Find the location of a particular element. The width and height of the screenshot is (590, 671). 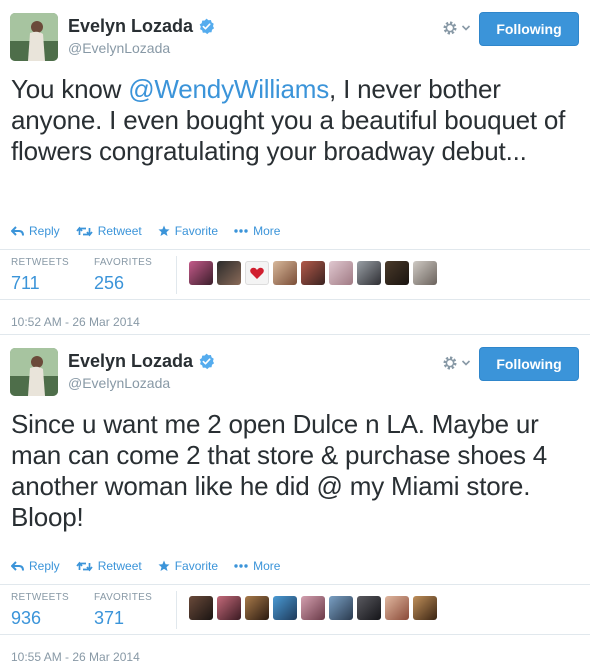

favorites-stat: FAVORITES 256 is located at coordinates (123, 275).